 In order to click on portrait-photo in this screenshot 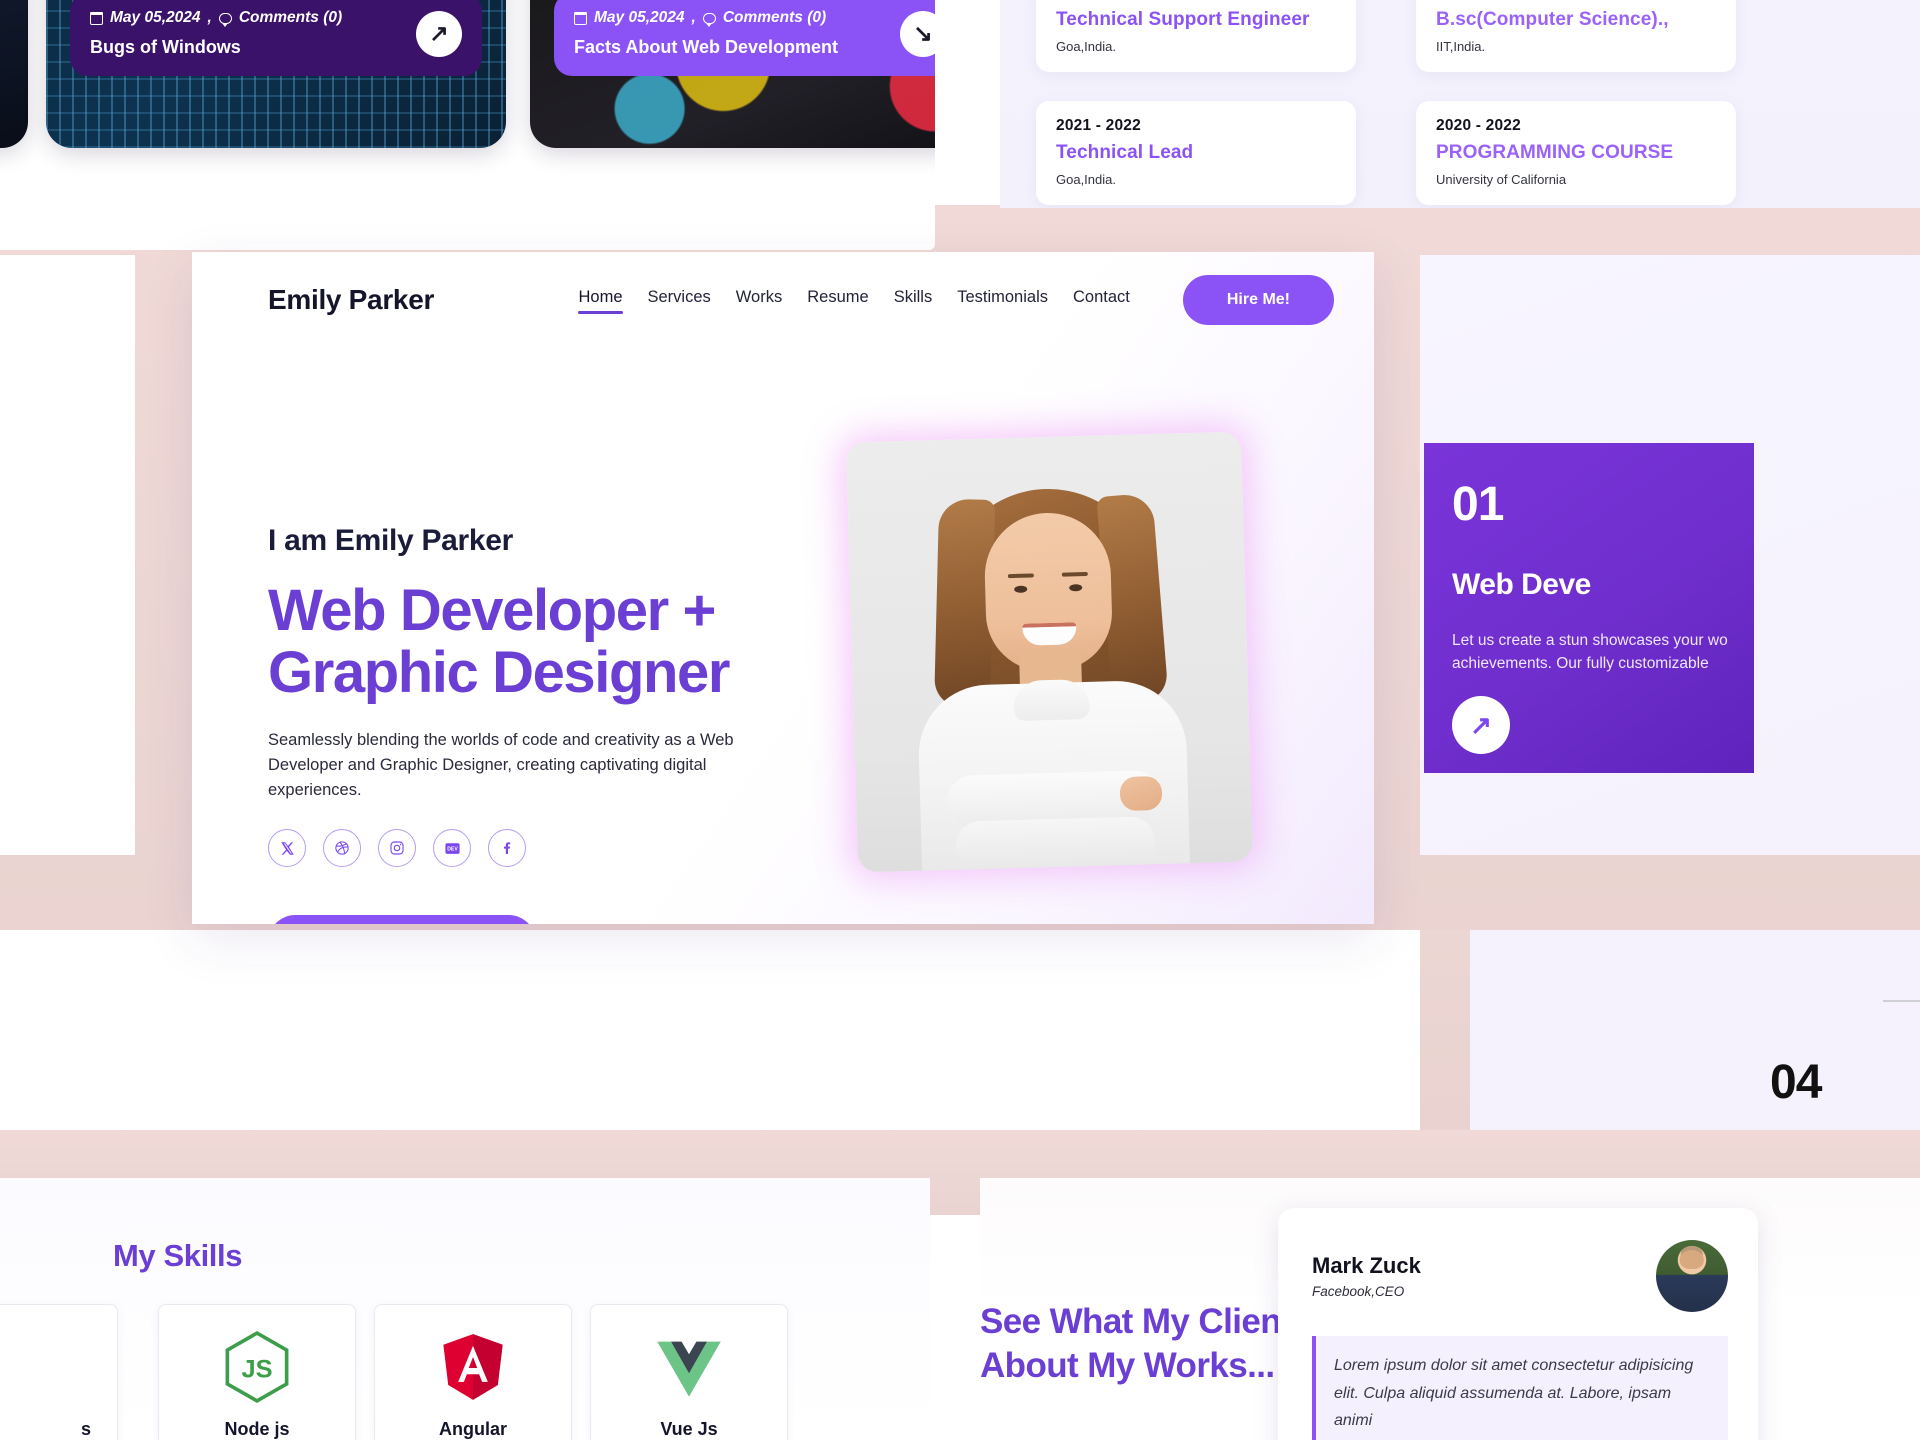, I will do `click(1049, 652)`.